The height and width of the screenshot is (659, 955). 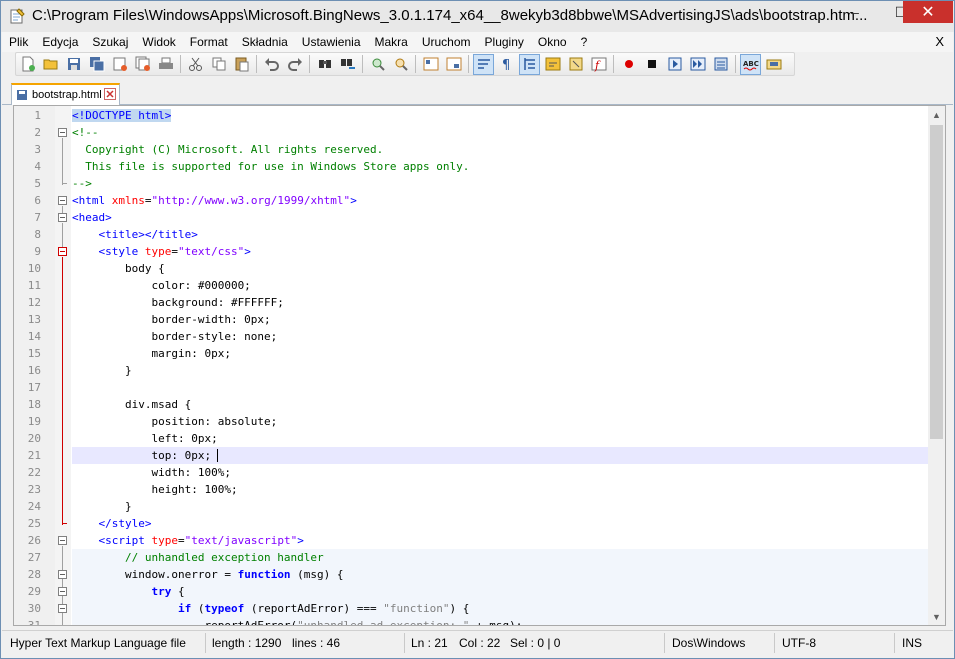 What do you see at coordinates (598, 64) in the screenshot?
I see `function-list-icon: f` at bounding box center [598, 64].